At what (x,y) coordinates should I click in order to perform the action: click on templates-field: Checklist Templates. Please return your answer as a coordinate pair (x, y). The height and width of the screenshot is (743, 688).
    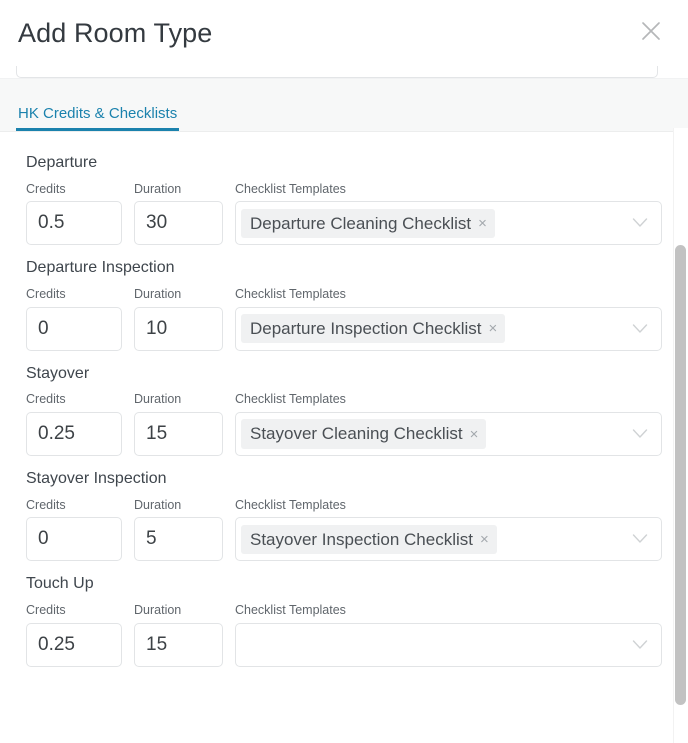
    Looking at the image, I should click on (448, 634).